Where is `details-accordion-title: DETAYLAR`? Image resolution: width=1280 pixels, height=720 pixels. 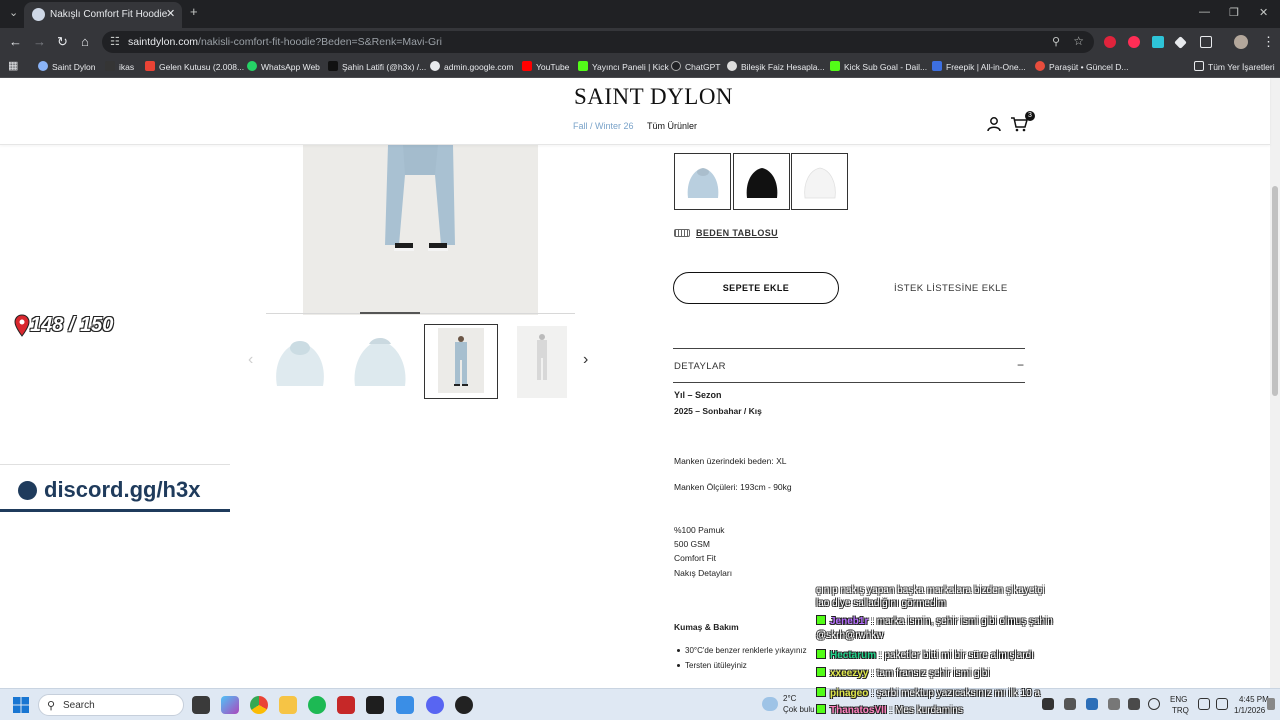 details-accordion-title: DETAYLAR is located at coordinates (700, 366).